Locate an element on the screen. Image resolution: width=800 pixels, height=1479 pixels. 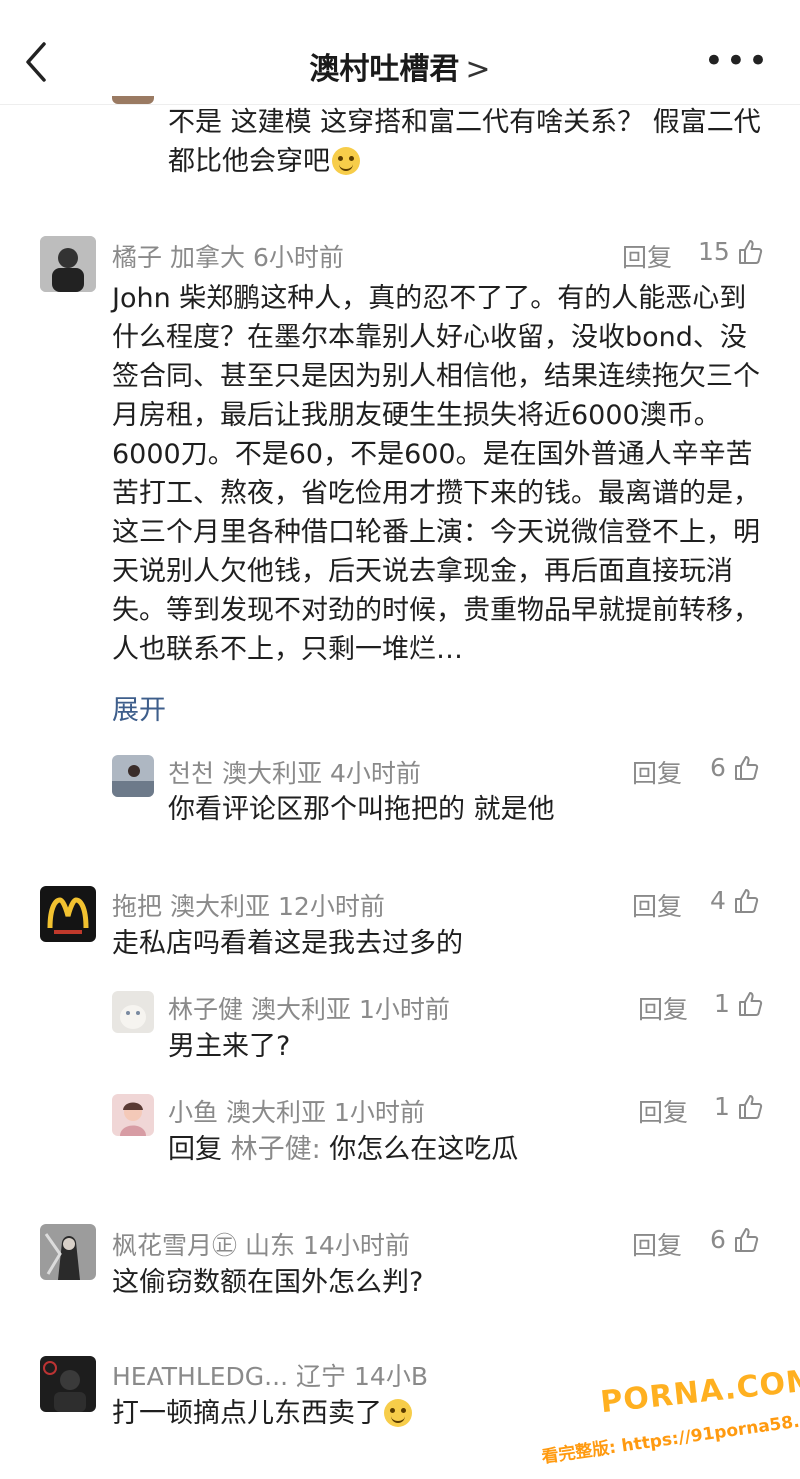
timestamp: 12小时前 is located at coordinates (331, 906).